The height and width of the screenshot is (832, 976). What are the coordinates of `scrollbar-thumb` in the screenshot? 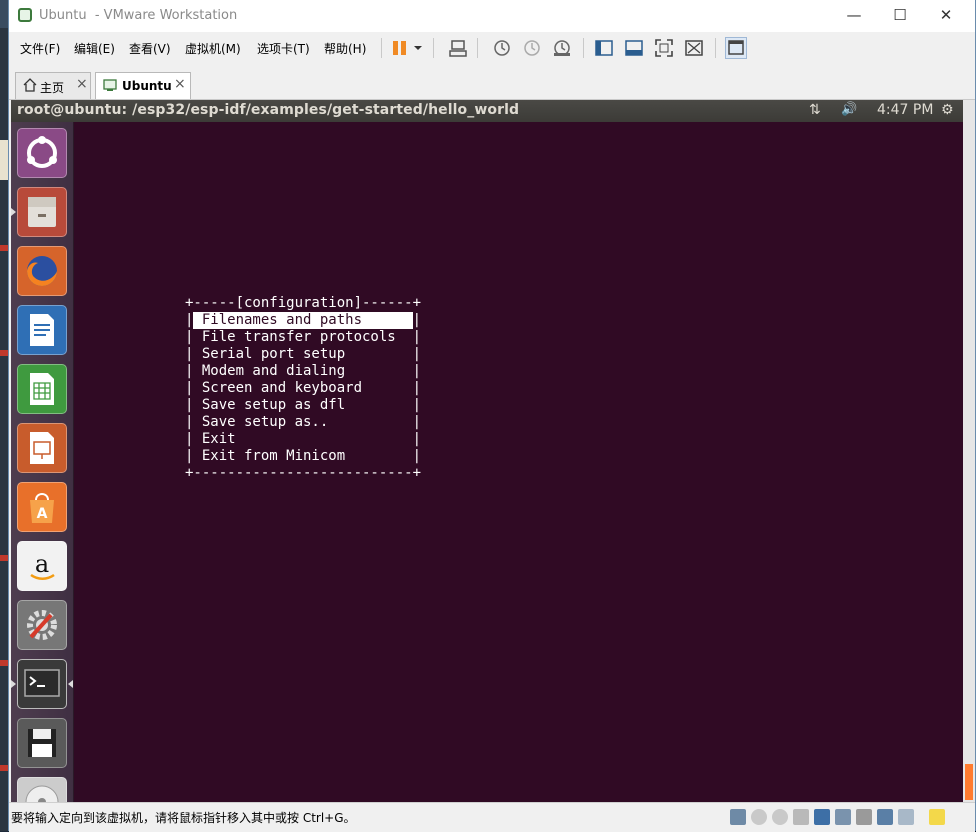 It's located at (969, 782).